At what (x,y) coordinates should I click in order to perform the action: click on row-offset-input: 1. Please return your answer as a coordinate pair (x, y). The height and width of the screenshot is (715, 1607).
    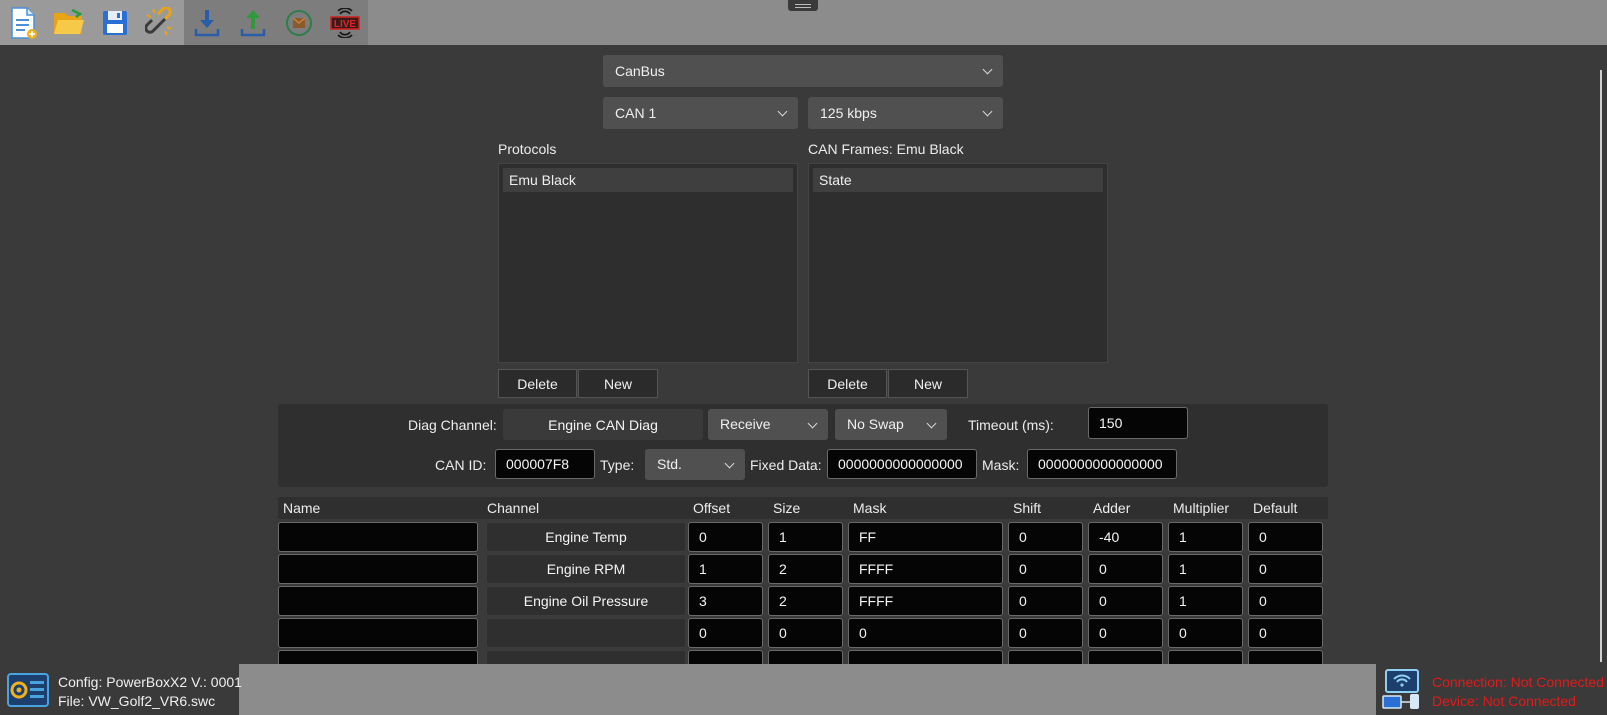
    Looking at the image, I should click on (725, 569).